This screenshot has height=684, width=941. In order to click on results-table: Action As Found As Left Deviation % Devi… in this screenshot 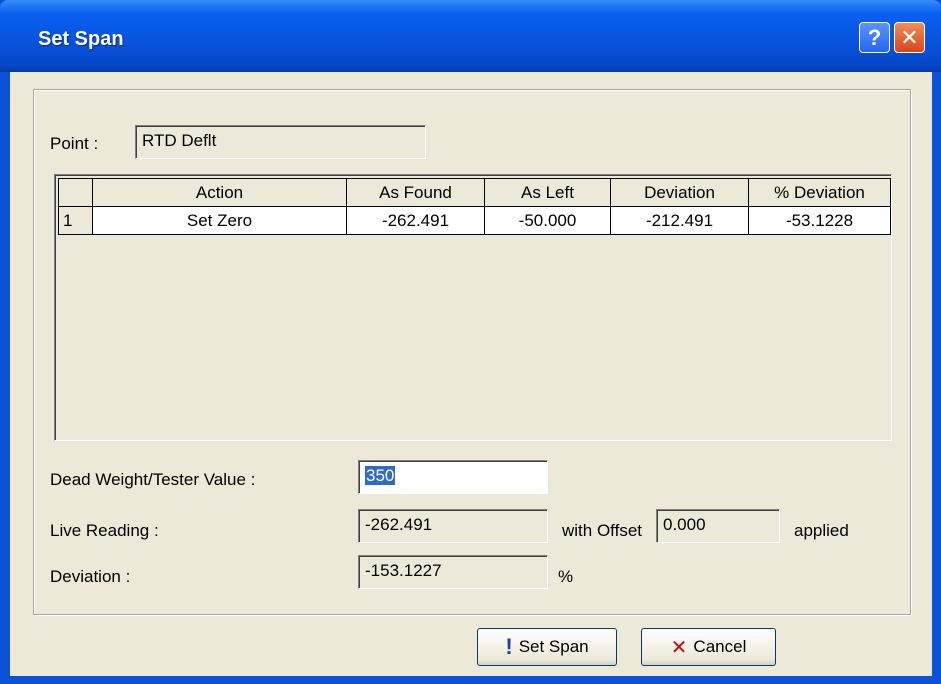, I will do `click(474, 206)`.